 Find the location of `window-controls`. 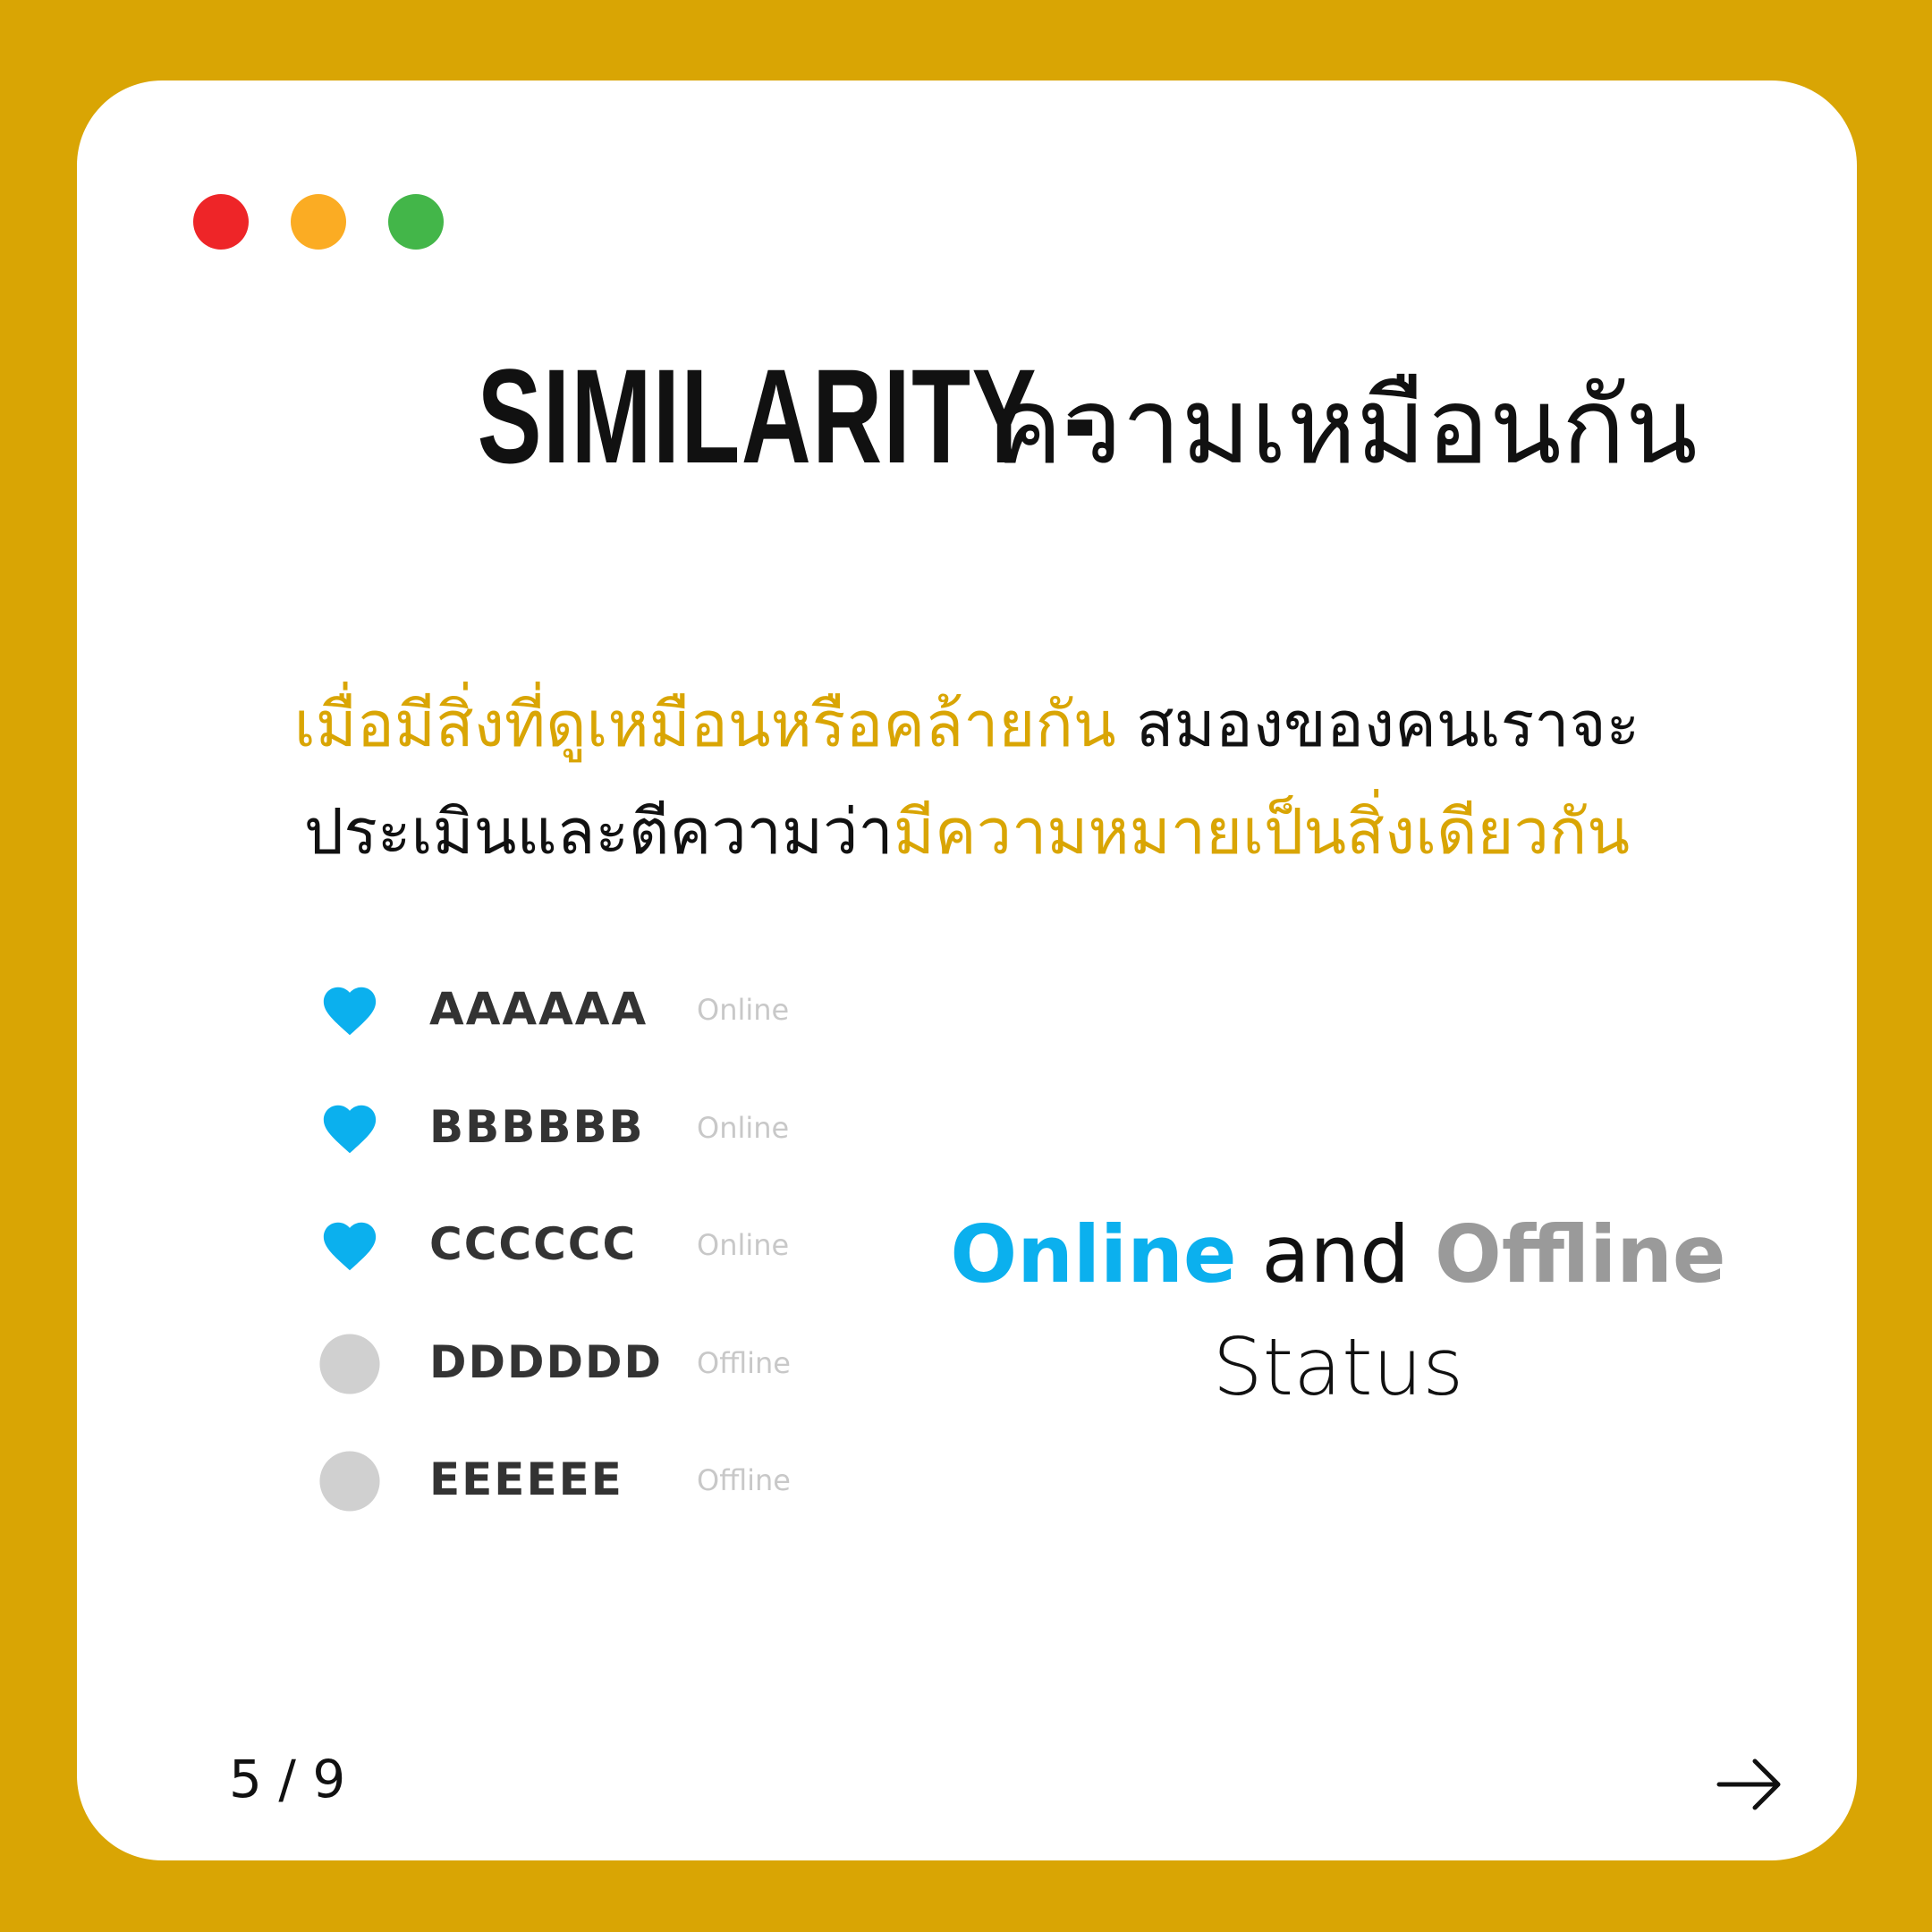

window-controls is located at coordinates (318, 222).